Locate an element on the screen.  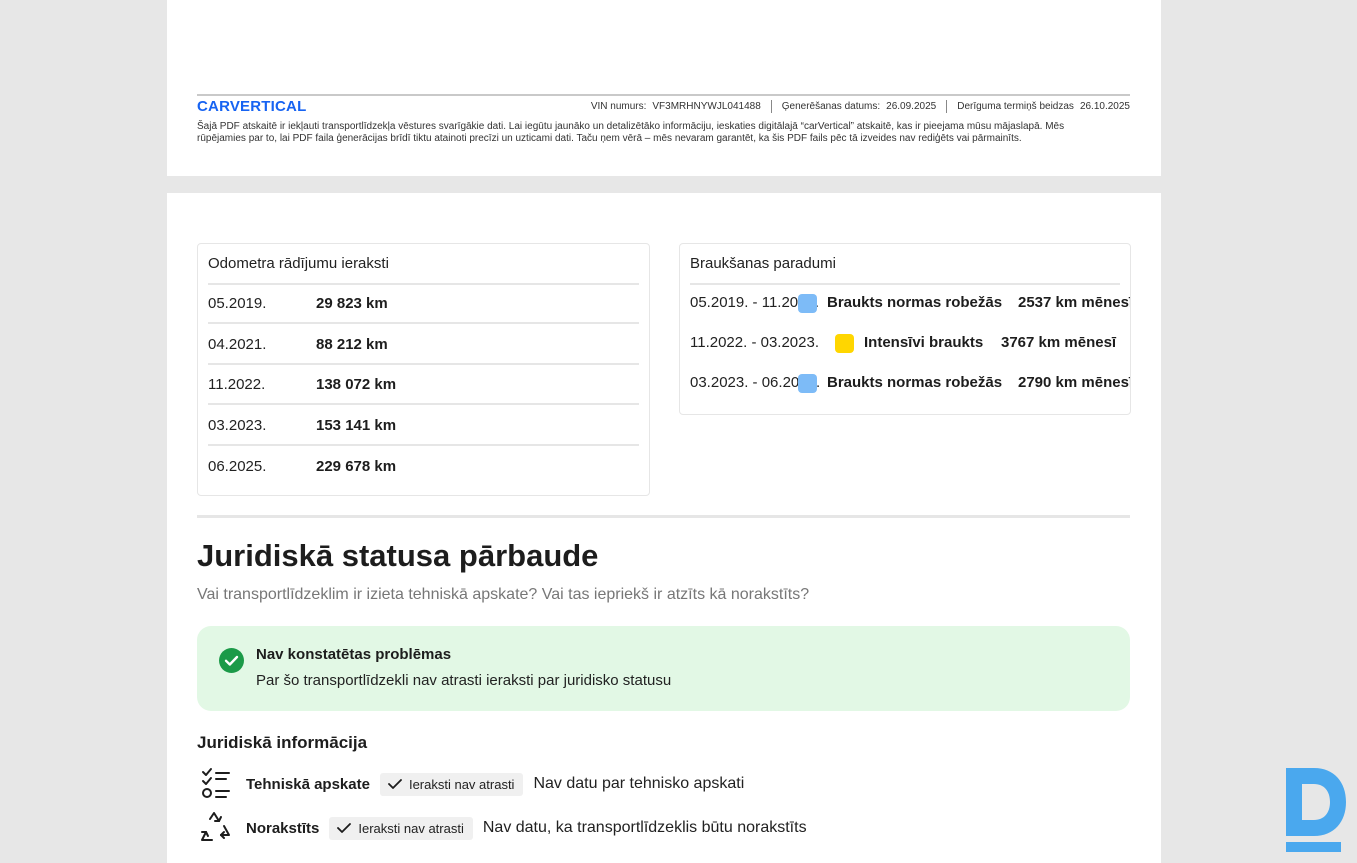
odometer-date: 05.2019. is located at coordinates (237, 303).